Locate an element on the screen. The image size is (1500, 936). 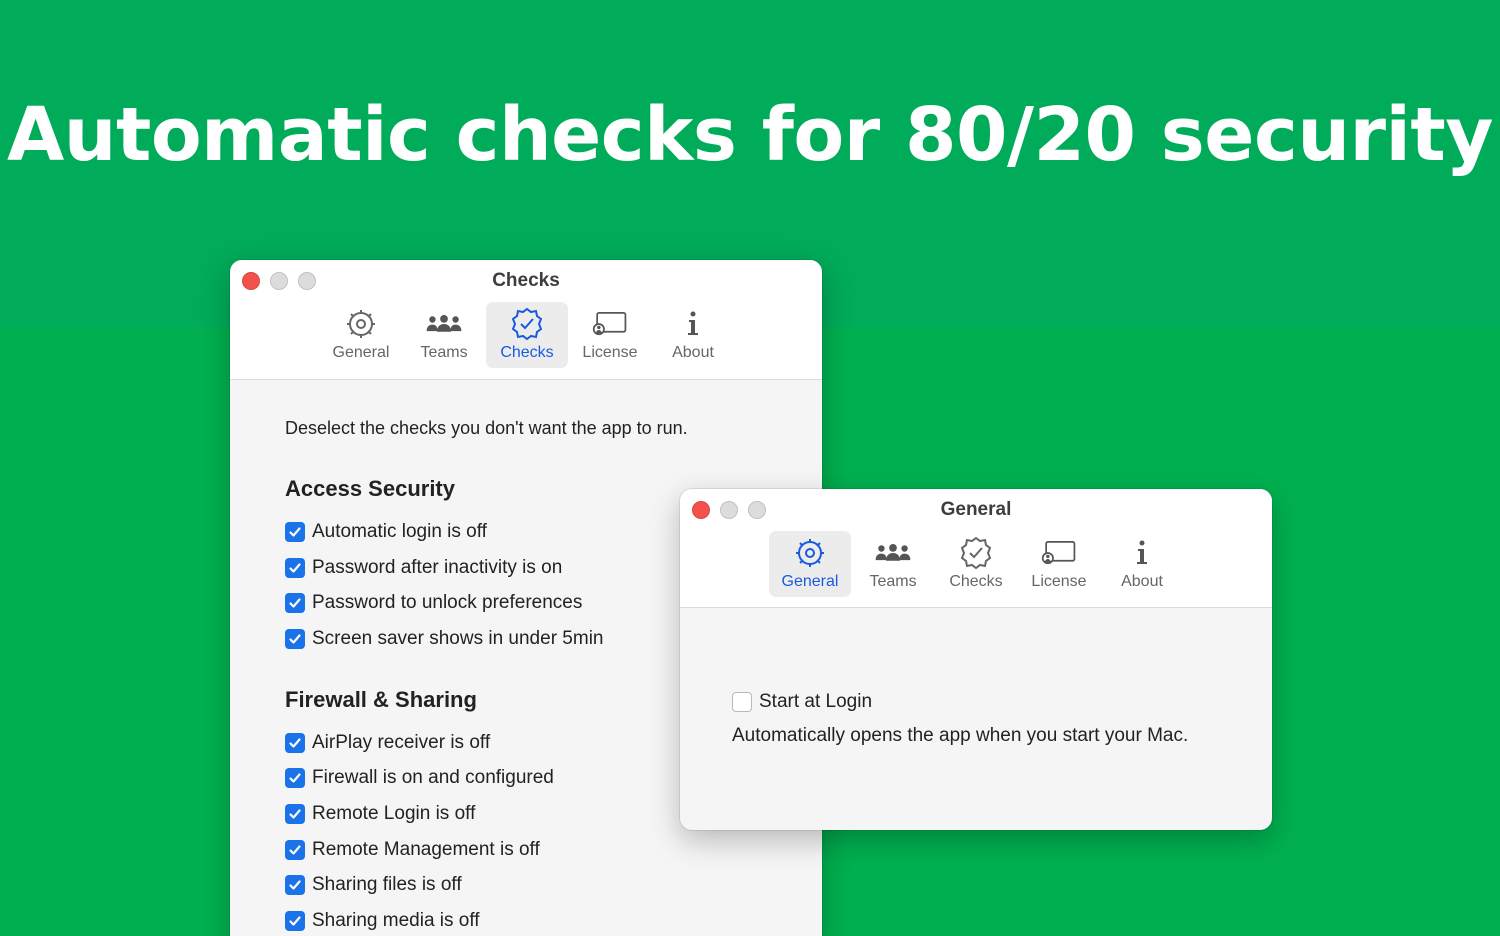
check-label: Password after inactivity is on is located at coordinates (437, 567).